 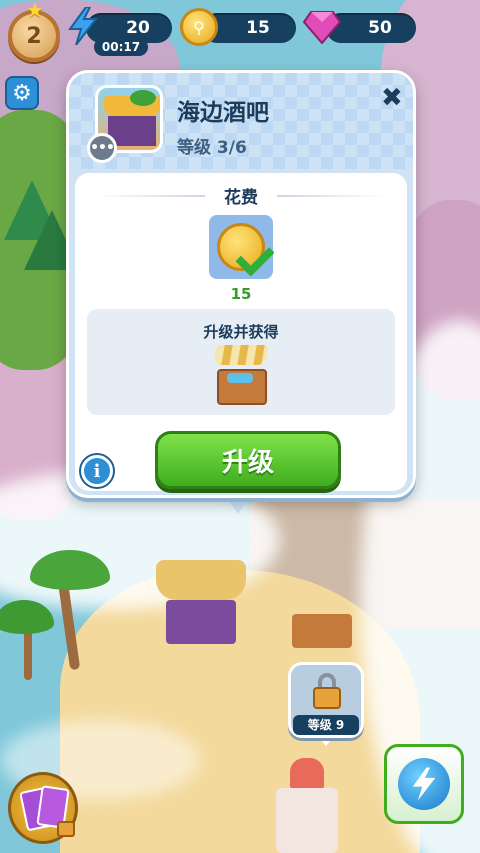 I want to click on popup-header: ••• 海边酒吧 等级 3/6 ✖, so click(x=241, y=121).